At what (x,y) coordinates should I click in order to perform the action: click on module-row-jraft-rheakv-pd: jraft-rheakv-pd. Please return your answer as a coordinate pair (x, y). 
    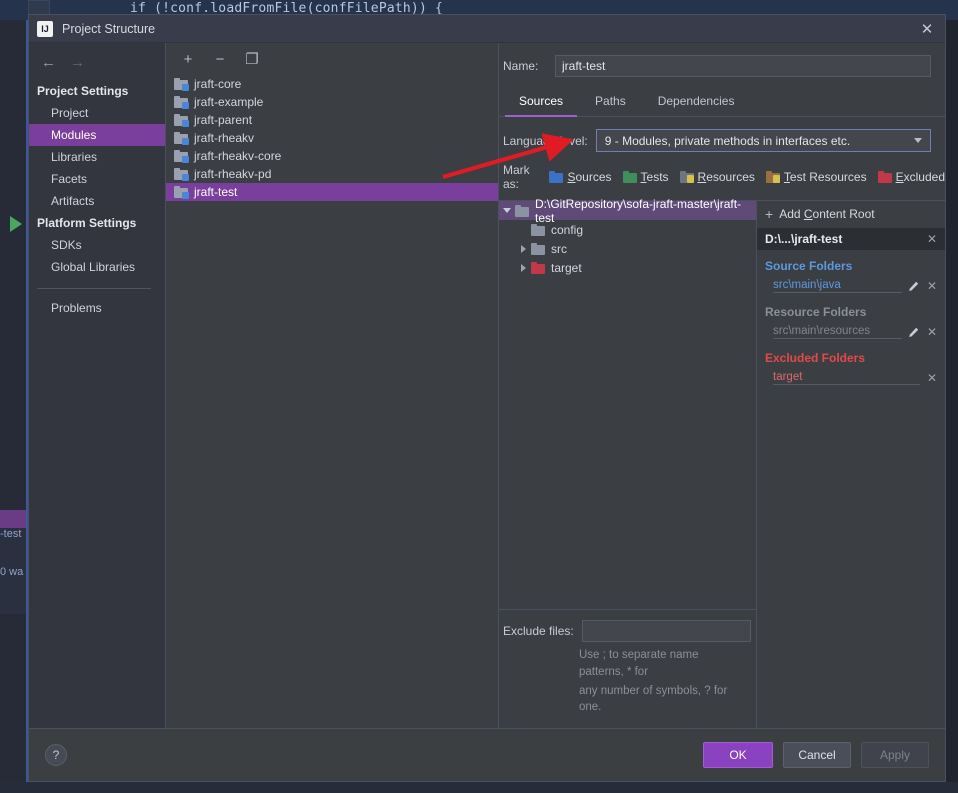
    Looking at the image, I should click on (332, 174).